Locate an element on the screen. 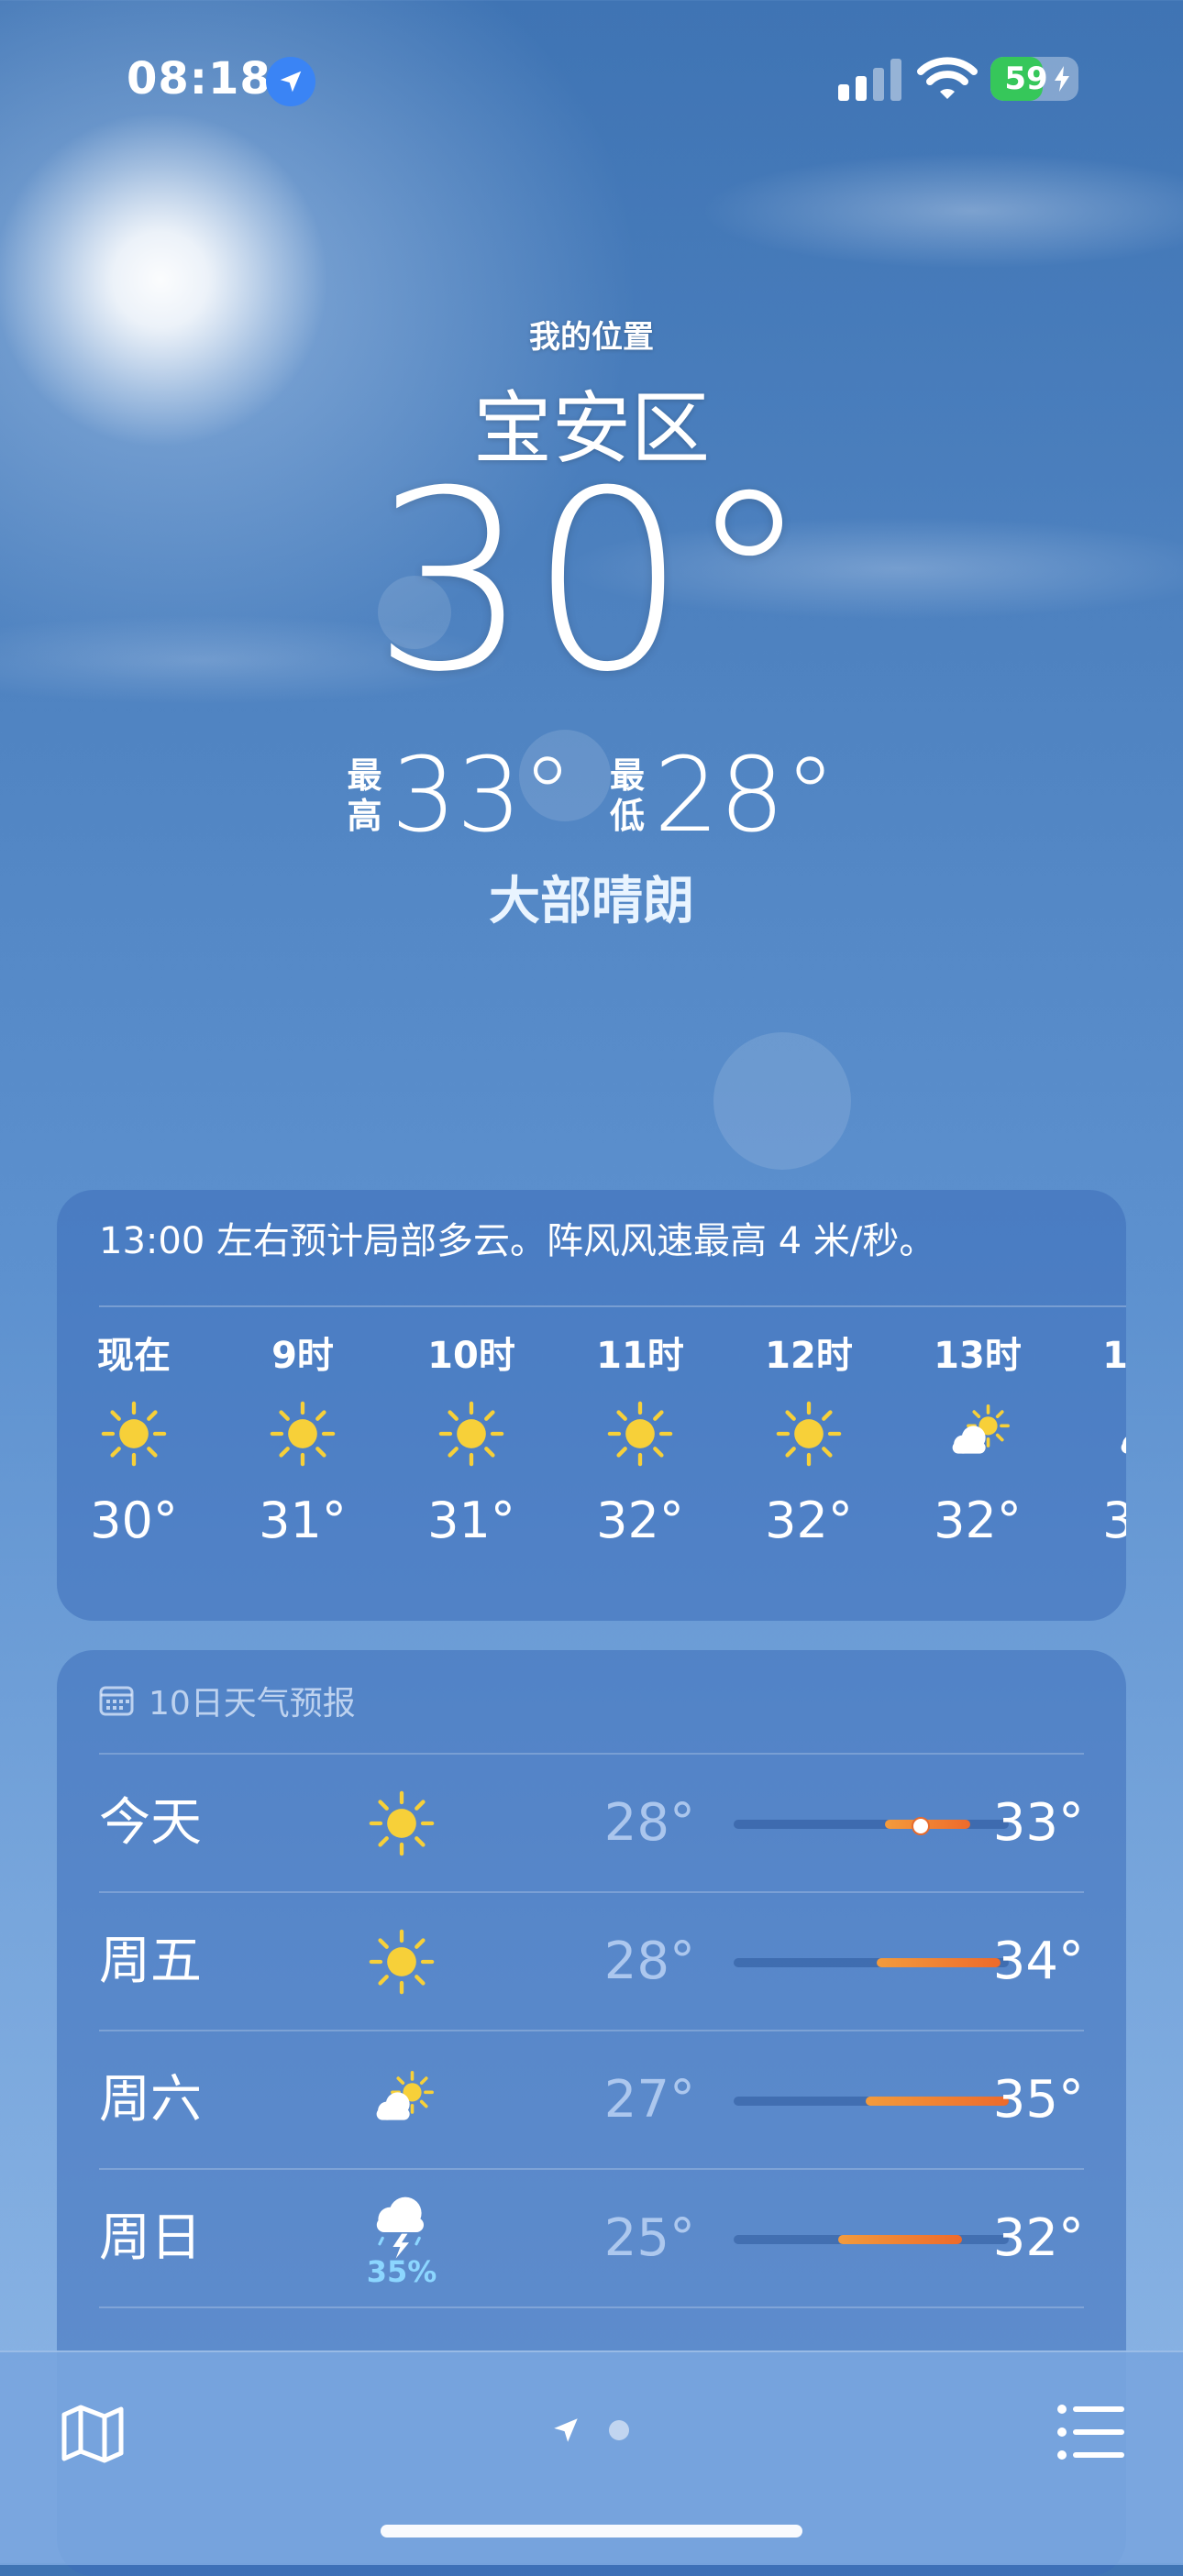 The width and height of the screenshot is (1183, 2576). hour-label: 12时 is located at coordinates (809, 1356).